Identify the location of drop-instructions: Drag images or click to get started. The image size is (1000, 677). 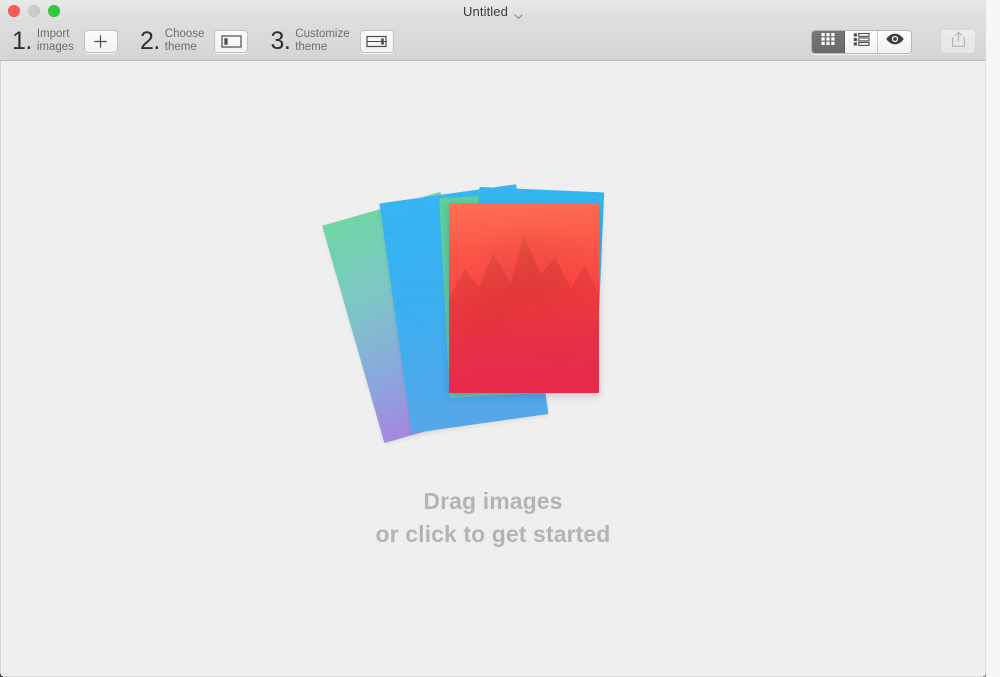
(493, 517).